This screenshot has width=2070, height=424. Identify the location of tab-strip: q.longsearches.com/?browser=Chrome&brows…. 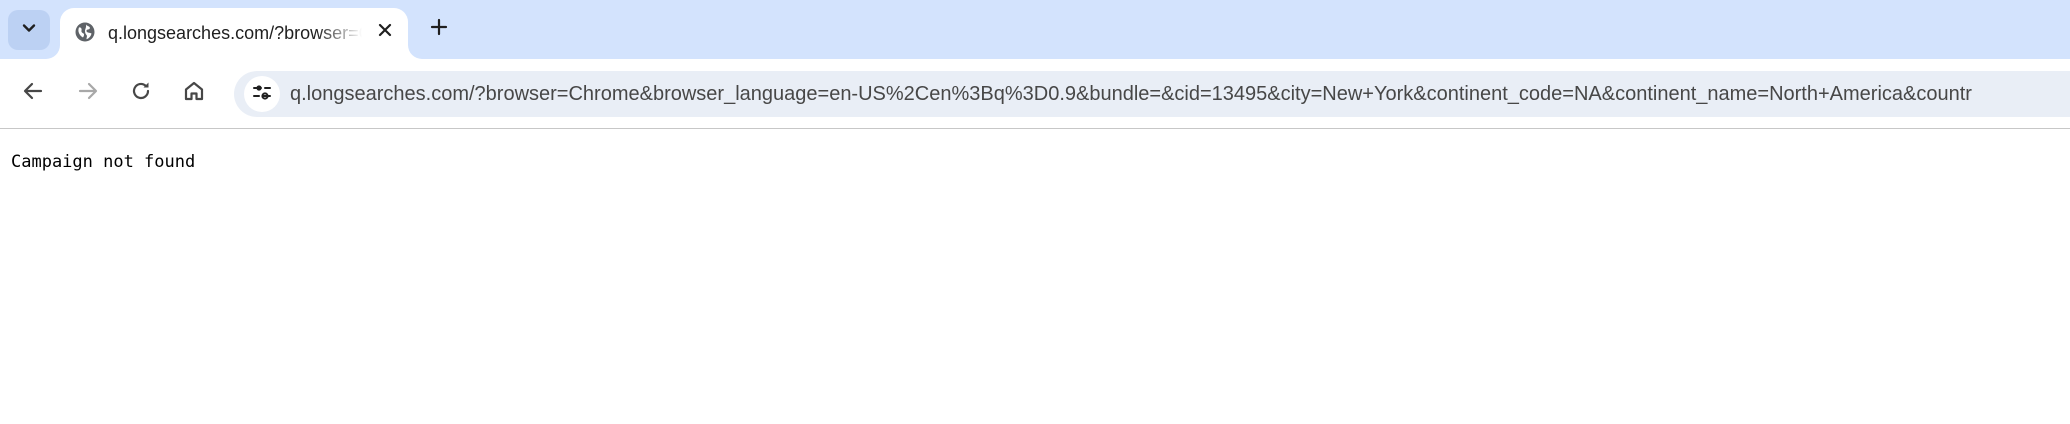
(1035, 29).